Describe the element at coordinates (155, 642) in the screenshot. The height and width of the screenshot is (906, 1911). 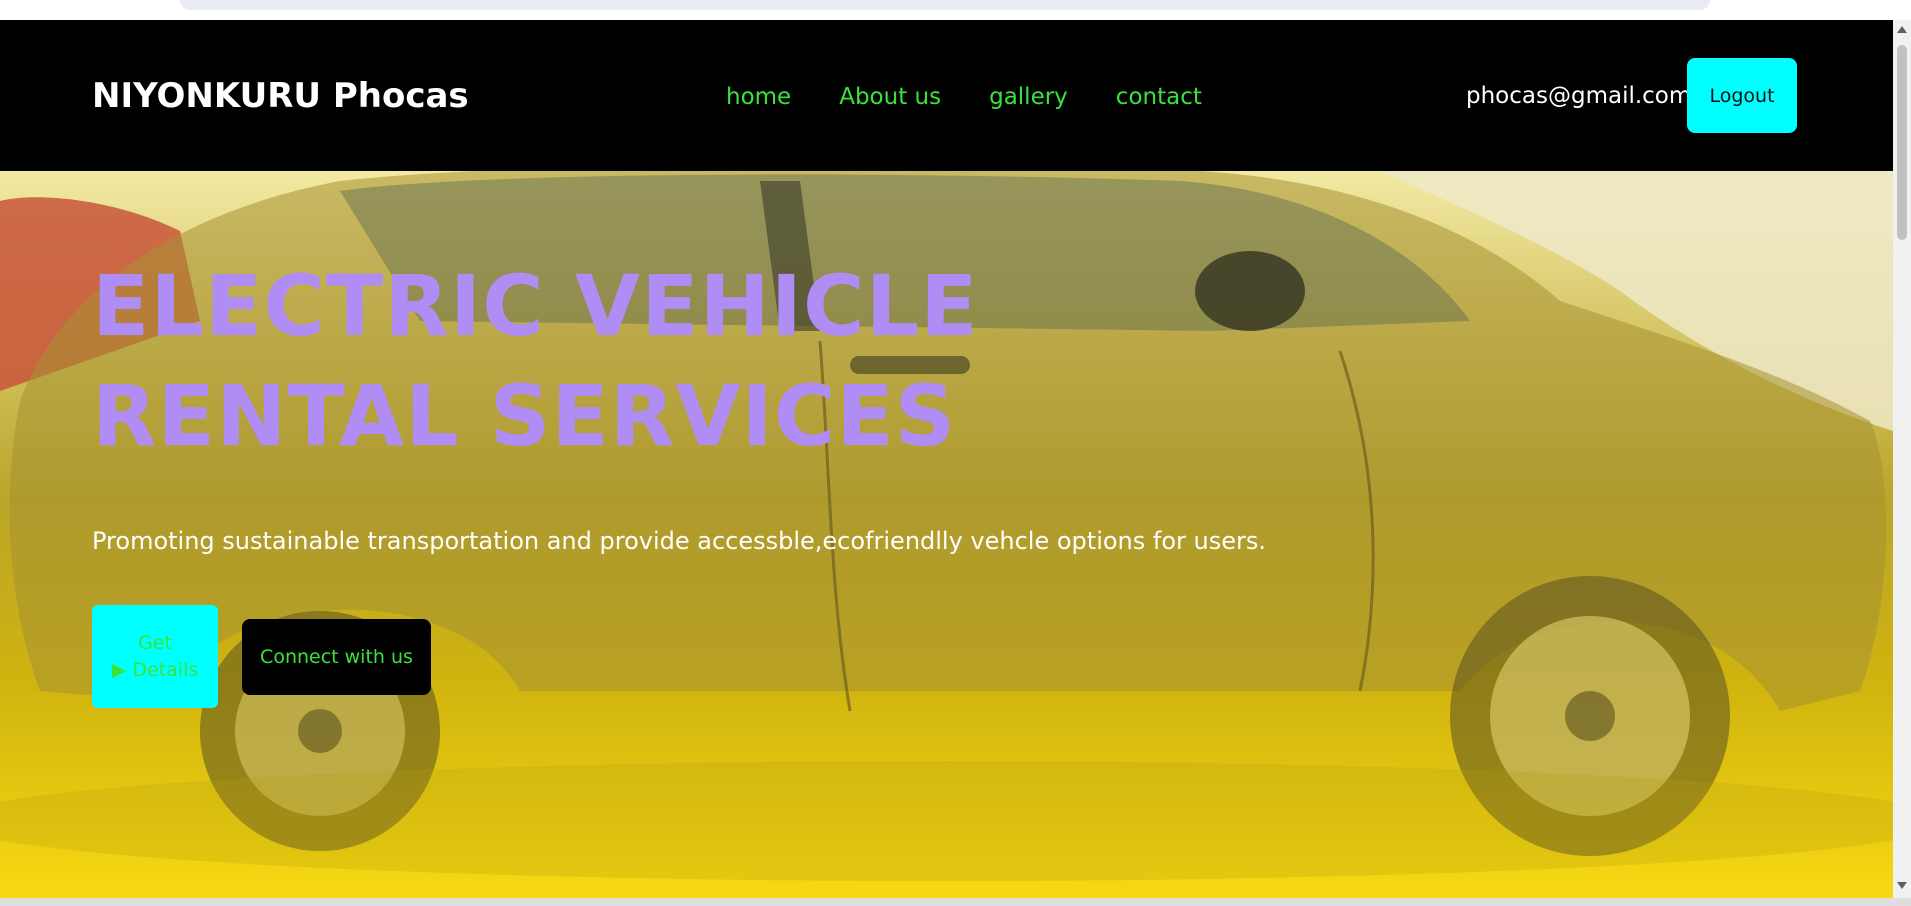
I see `details-line-1: Get` at that location.